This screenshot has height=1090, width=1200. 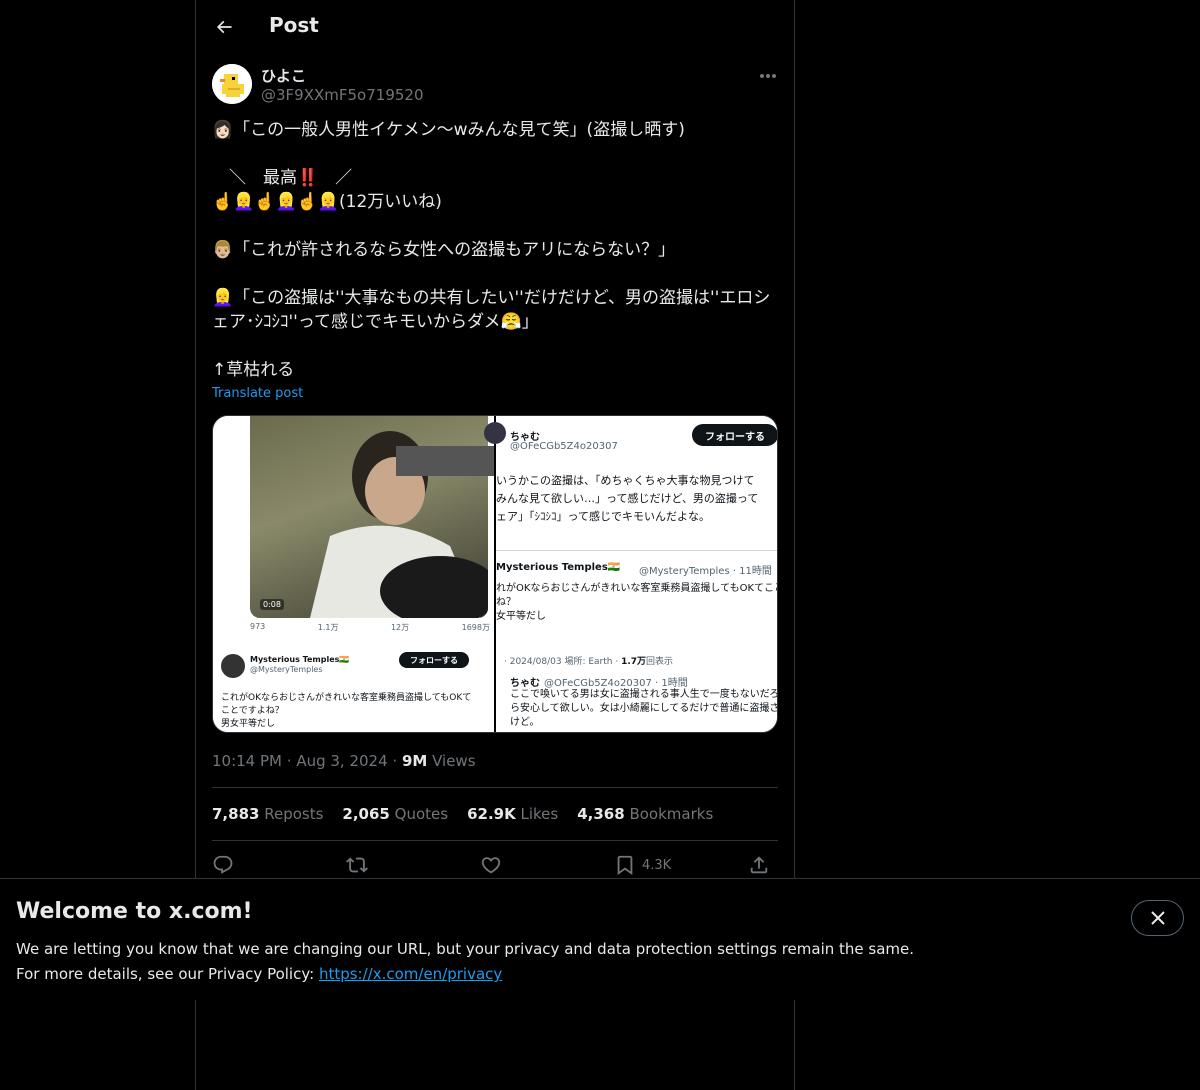 I want to click on embedded-meta: · 2024/08/03 場所: Earth · 1.7万回表示, so click(x=588, y=660).